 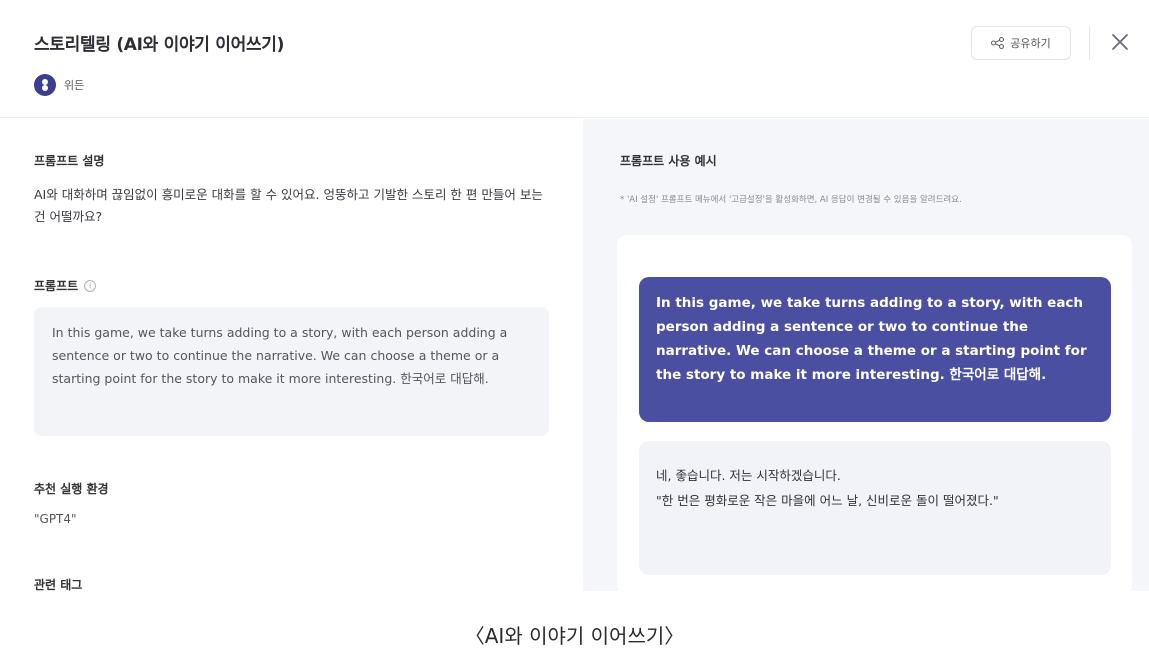 I want to click on share-button: 공유하기, so click(x=1021, y=43).